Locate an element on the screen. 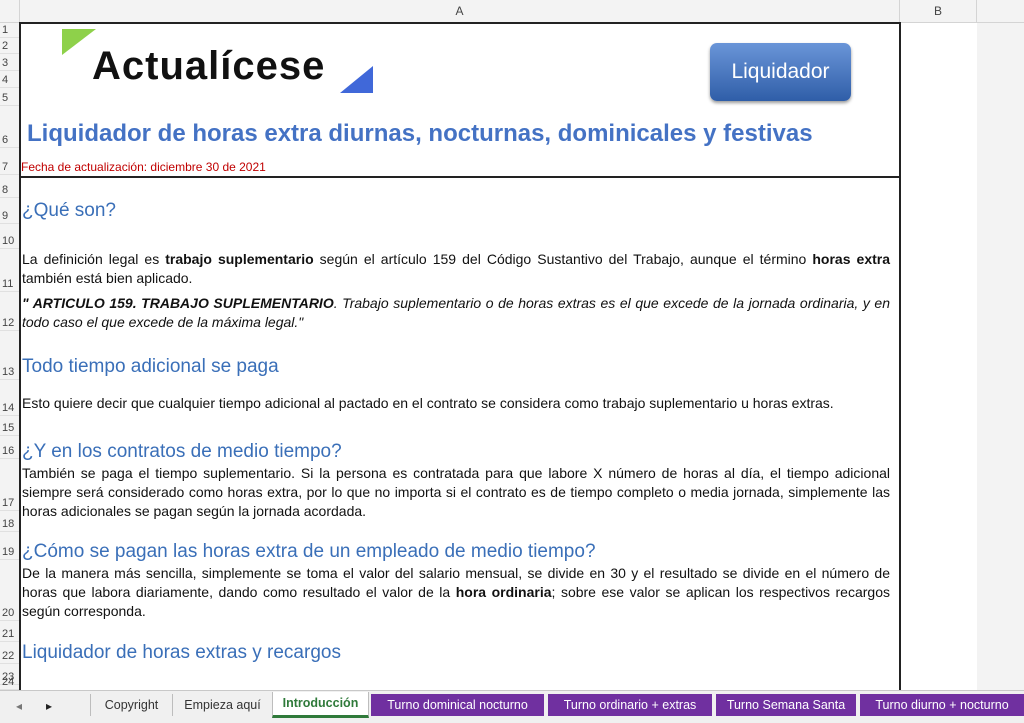 Image resolution: width=1024 pixels, height=723 pixels. select-all-corner is located at coordinates (10, 11).